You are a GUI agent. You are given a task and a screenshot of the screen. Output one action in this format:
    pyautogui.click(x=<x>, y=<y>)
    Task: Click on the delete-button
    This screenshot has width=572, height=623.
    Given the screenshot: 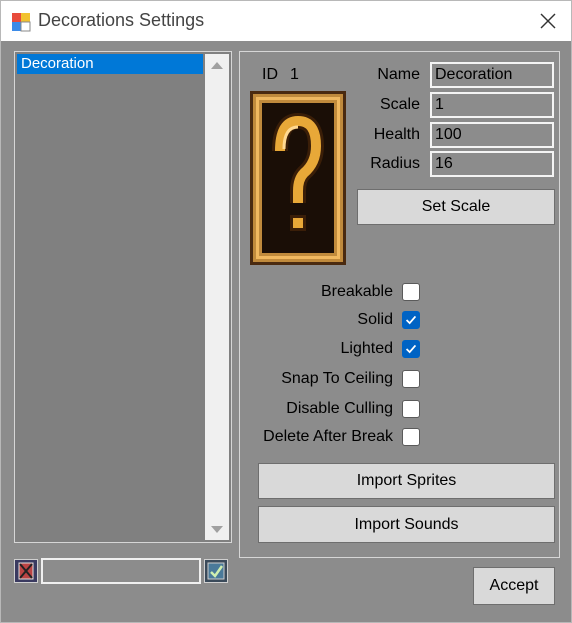 What is the action you would take?
    pyautogui.click(x=26, y=571)
    